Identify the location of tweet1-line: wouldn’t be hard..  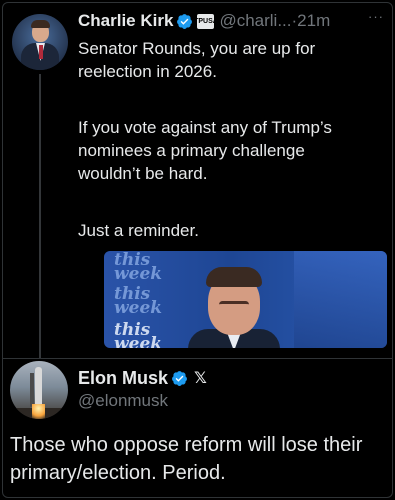
(143, 173).